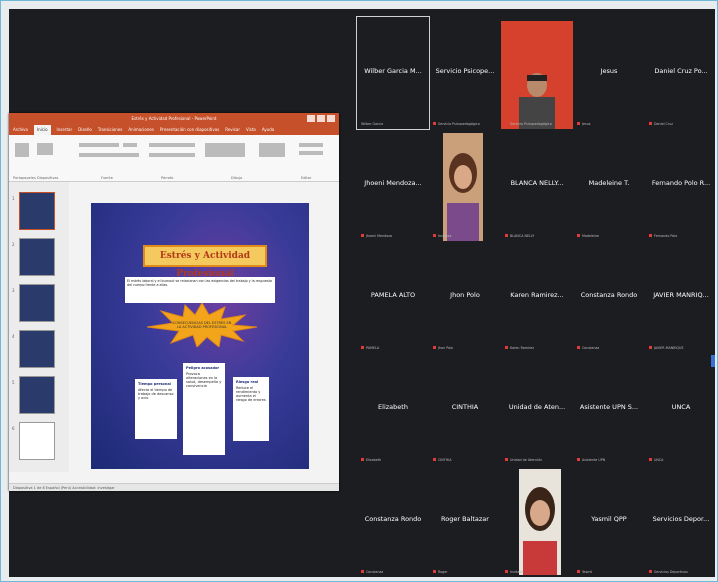 This screenshot has width=718, height=582. I want to click on participant-tile: PAMELA ALTO PAMELA, so click(393, 297).